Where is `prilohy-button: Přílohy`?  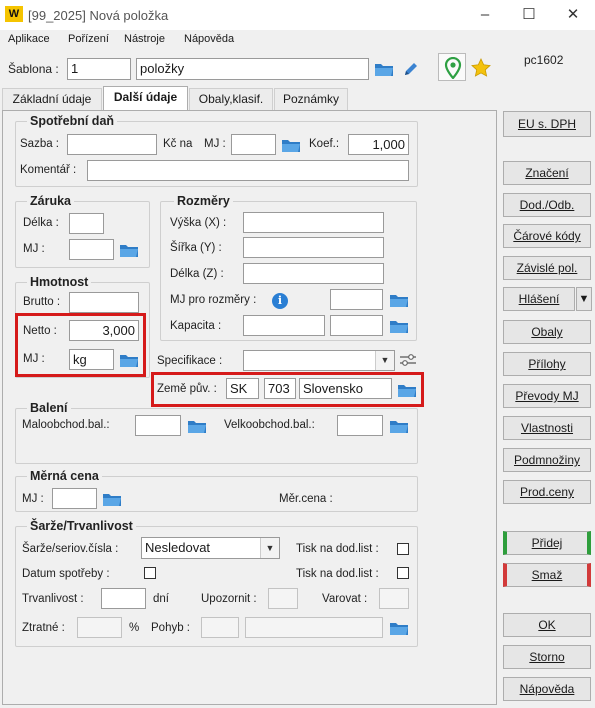 prilohy-button: Přílohy is located at coordinates (547, 364).